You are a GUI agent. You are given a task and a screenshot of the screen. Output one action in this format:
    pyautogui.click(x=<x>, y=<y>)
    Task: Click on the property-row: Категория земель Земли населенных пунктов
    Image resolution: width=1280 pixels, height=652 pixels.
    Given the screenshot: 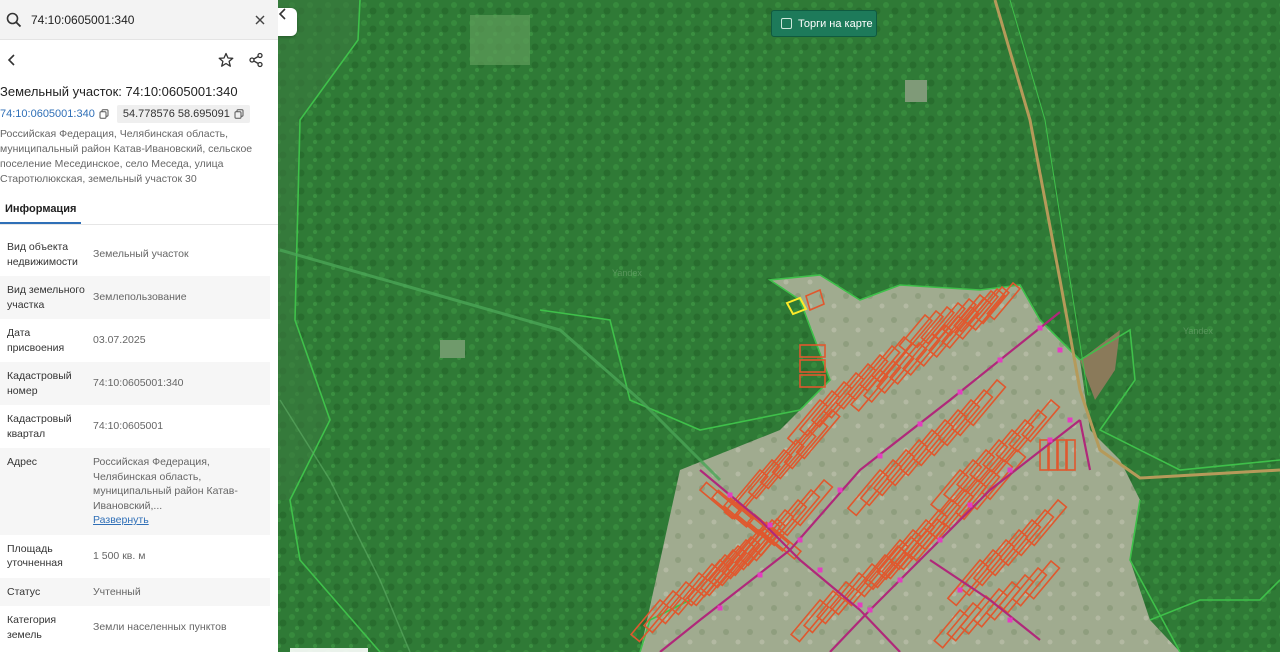 What is the action you would take?
    pyautogui.click(x=135, y=627)
    